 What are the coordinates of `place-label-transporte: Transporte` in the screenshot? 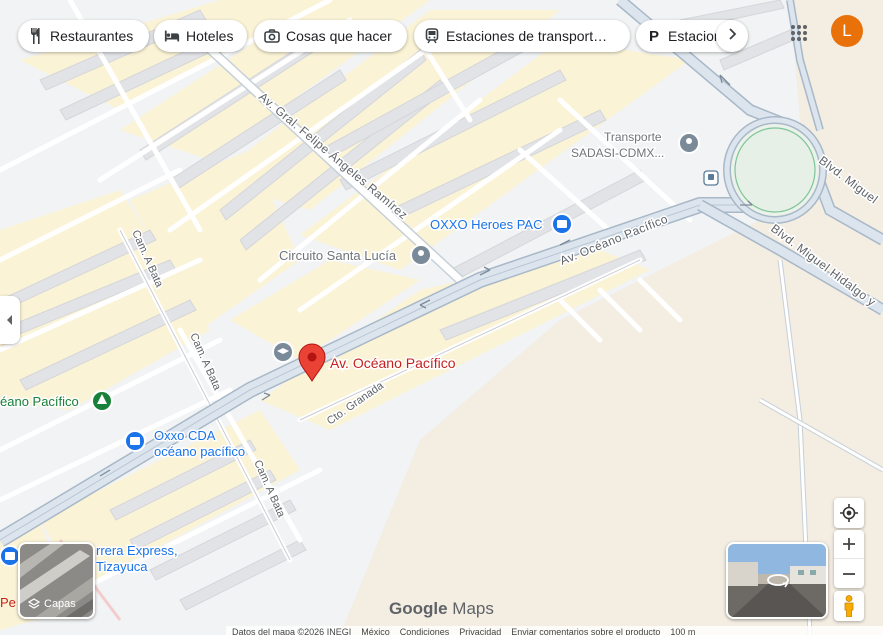 It's located at (633, 137).